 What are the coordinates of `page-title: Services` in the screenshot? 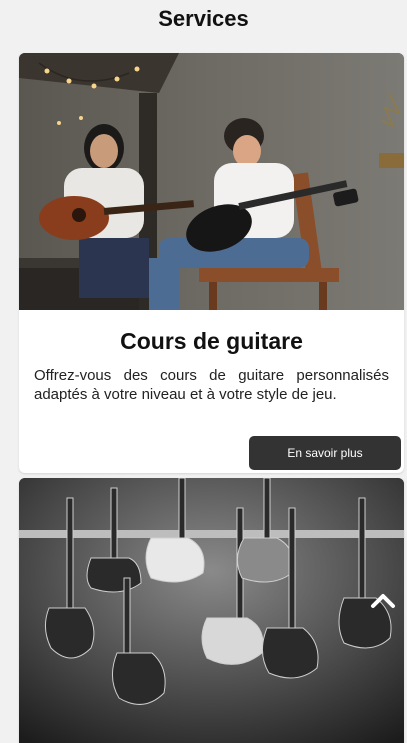 It's located at (203, 18).